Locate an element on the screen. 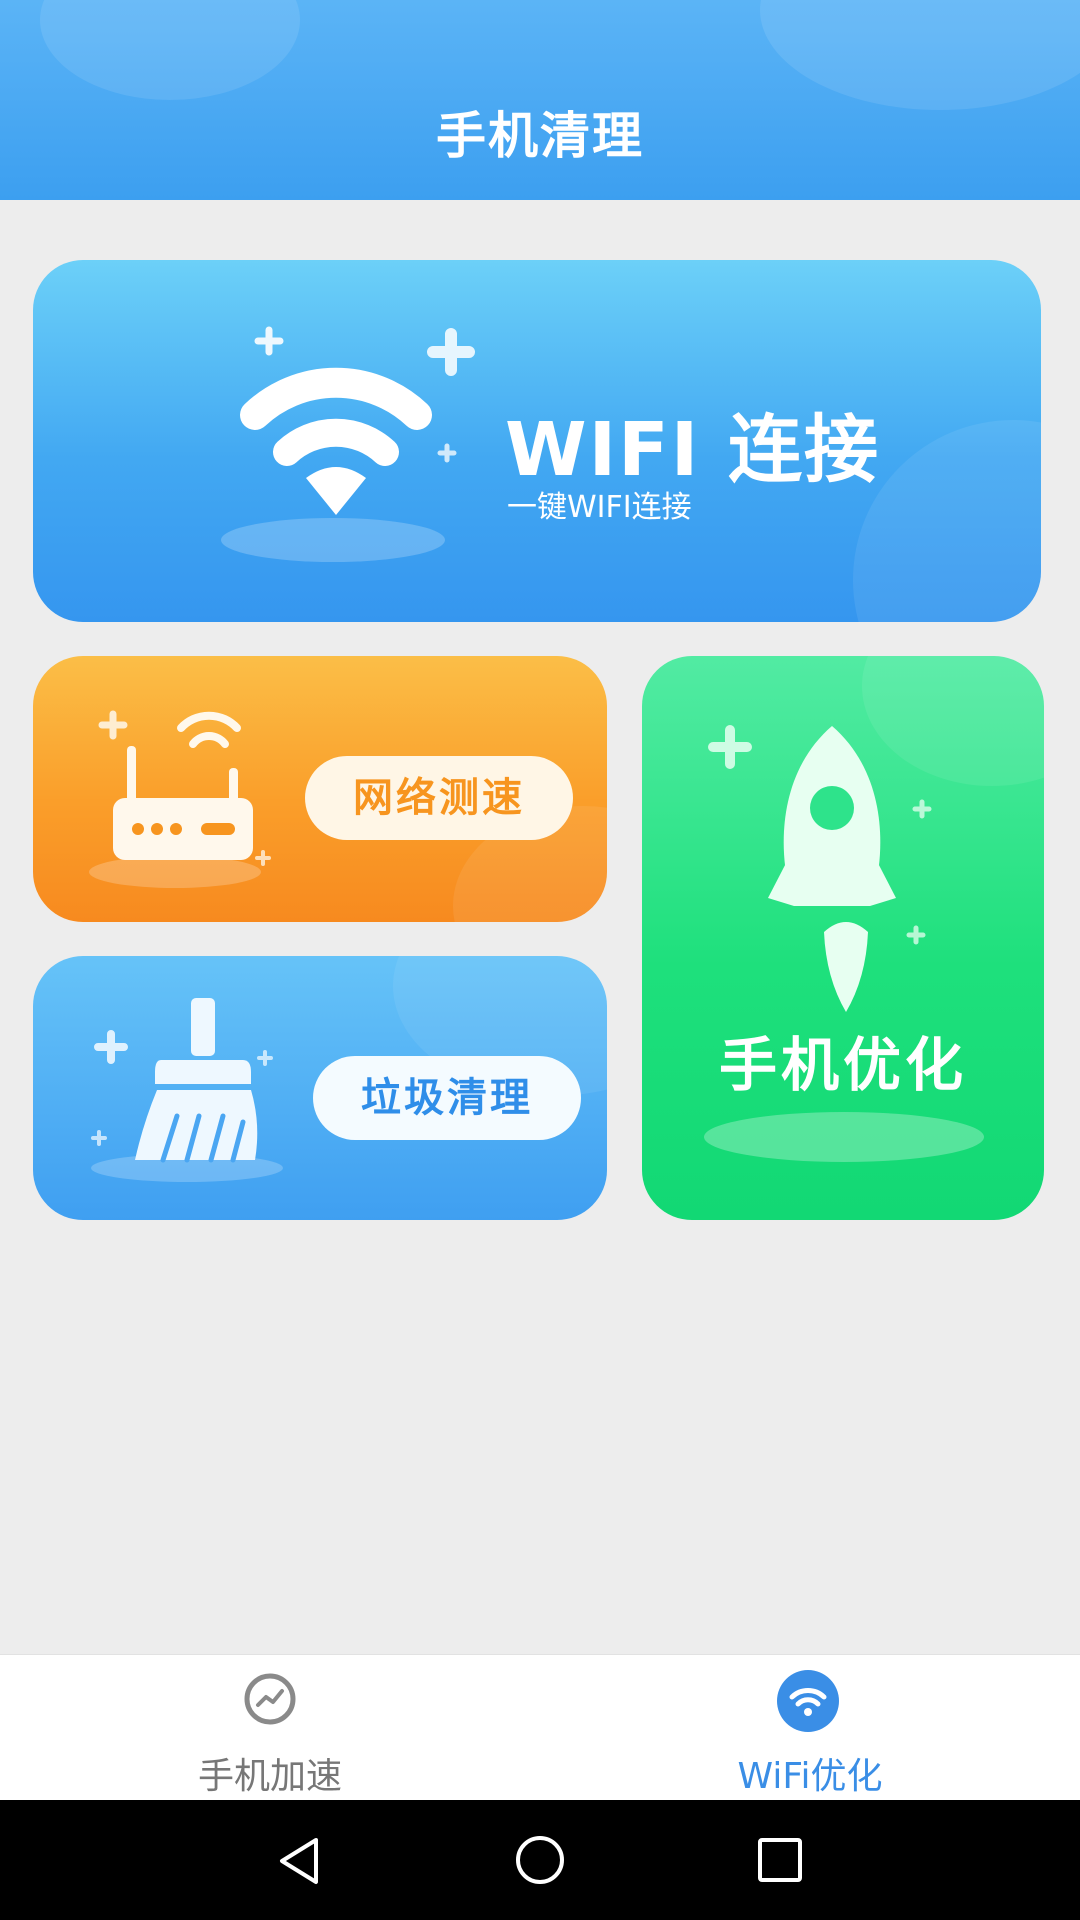  wifi-card-title: WIFI 连接 is located at coordinates (693, 450).